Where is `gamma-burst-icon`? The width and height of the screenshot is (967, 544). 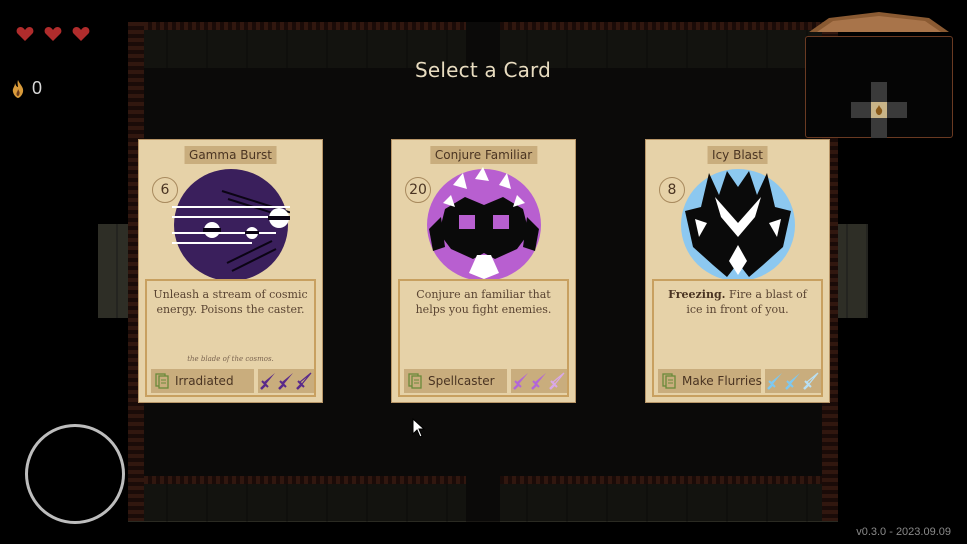 gamma-burst-icon is located at coordinates (231, 223).